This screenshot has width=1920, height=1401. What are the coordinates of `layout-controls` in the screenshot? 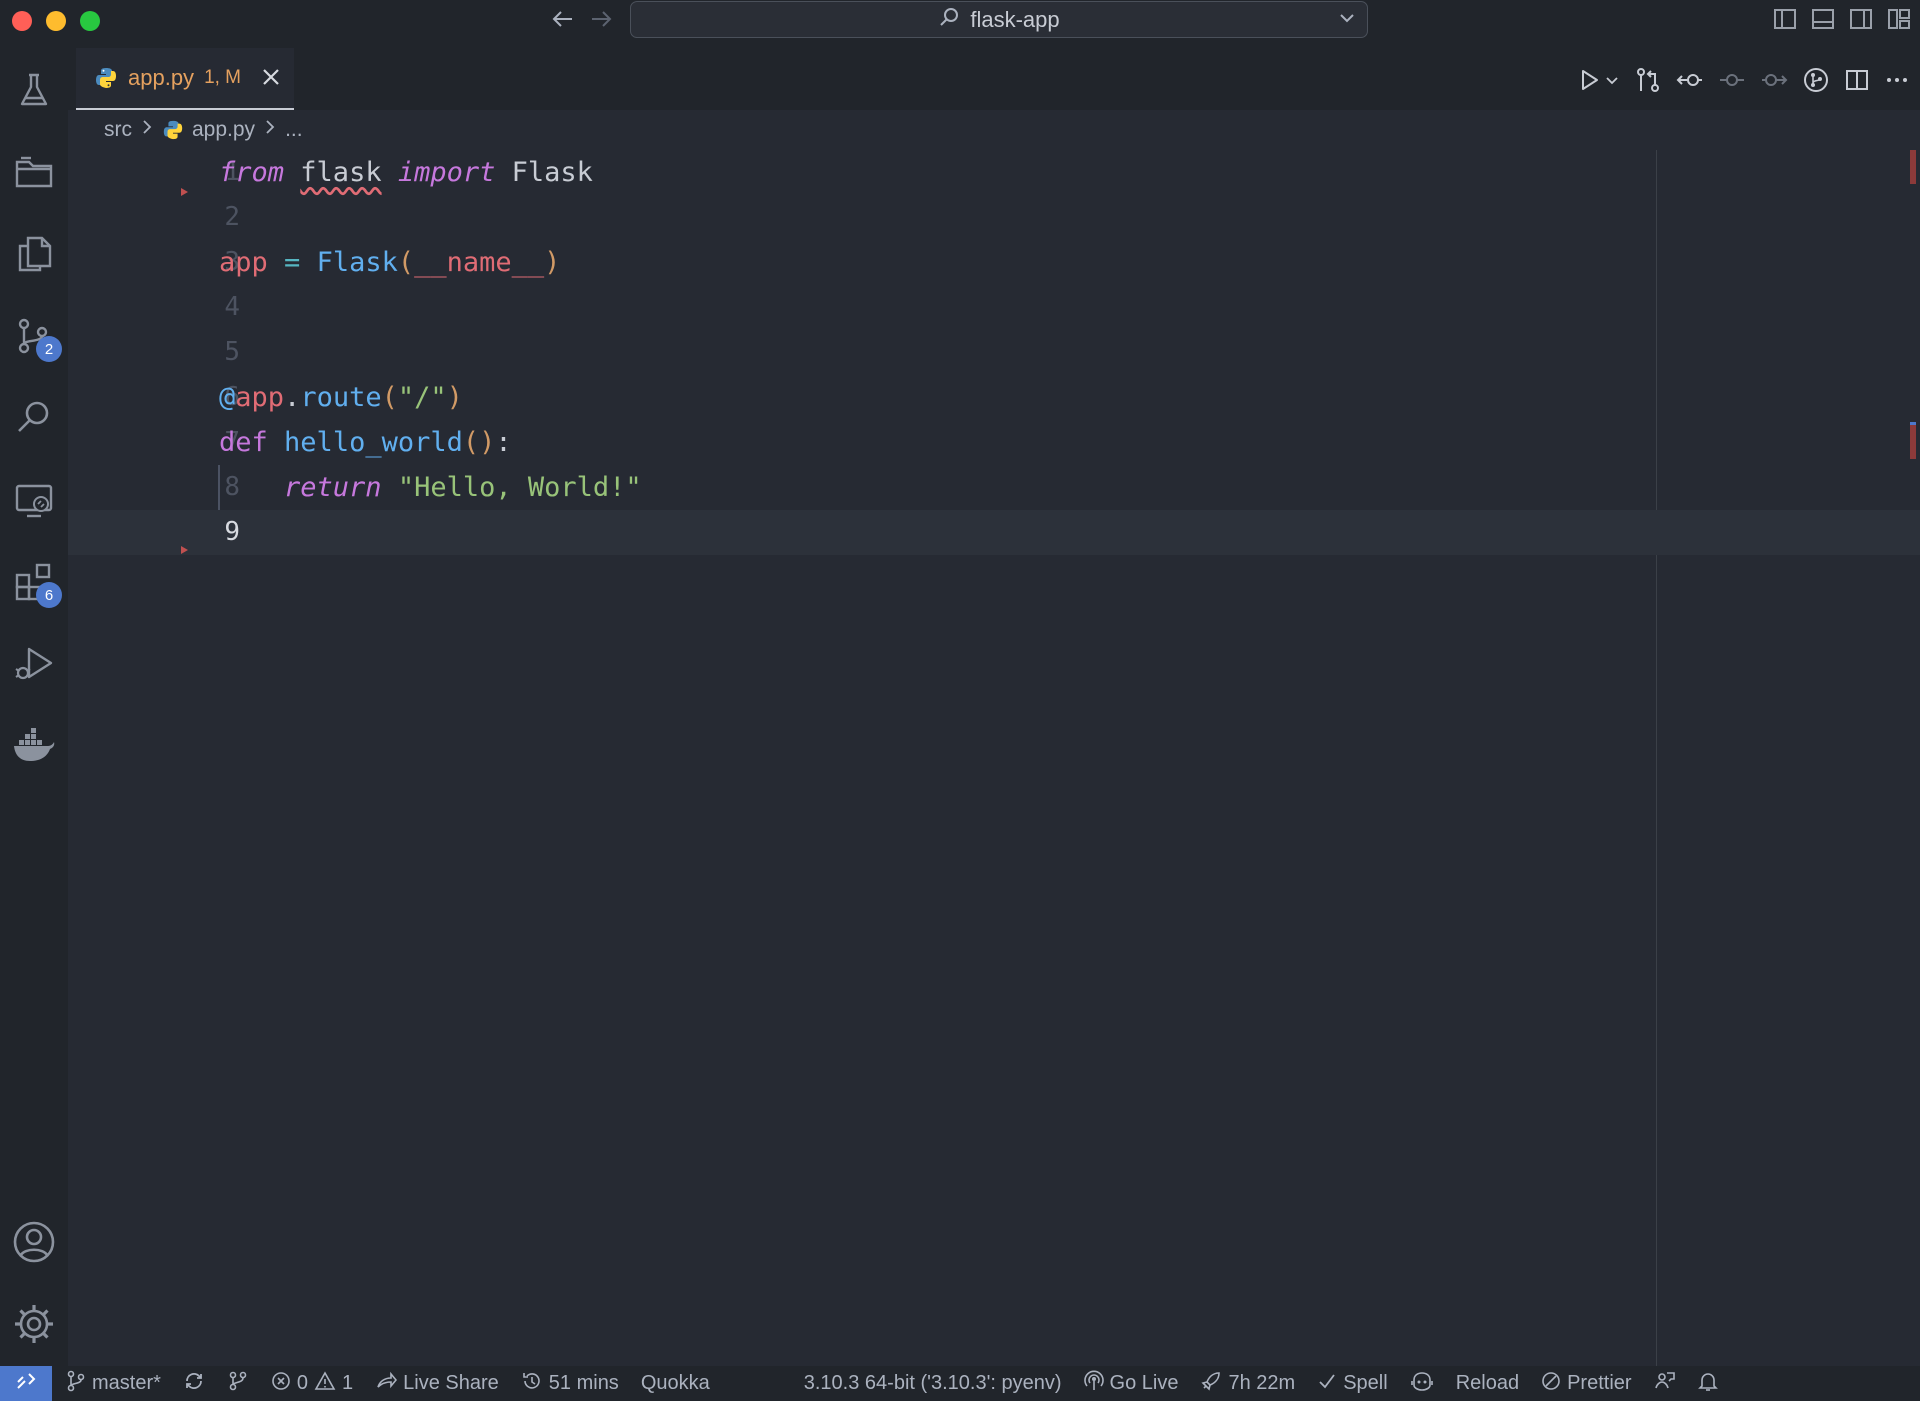 It's located at (1842, 21).